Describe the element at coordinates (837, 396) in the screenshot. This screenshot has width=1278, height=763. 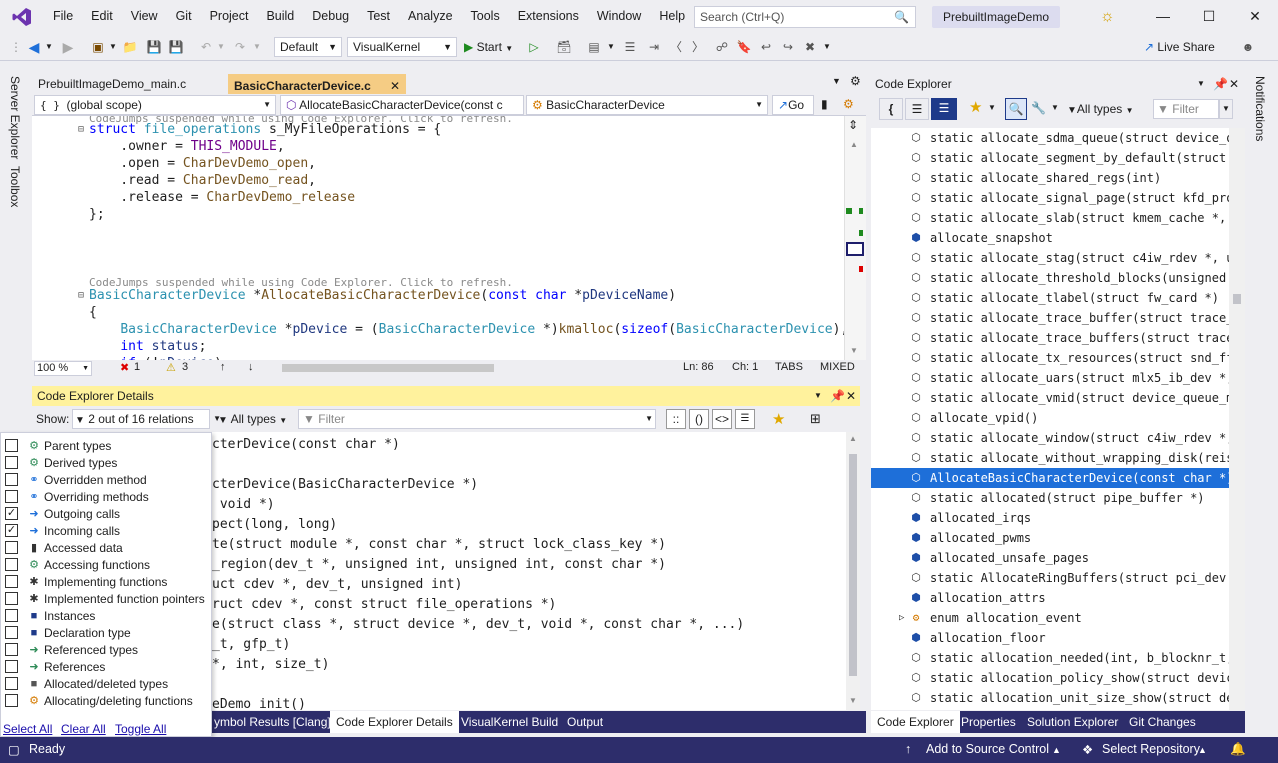
I see `pin-icon: 📌` at that location.